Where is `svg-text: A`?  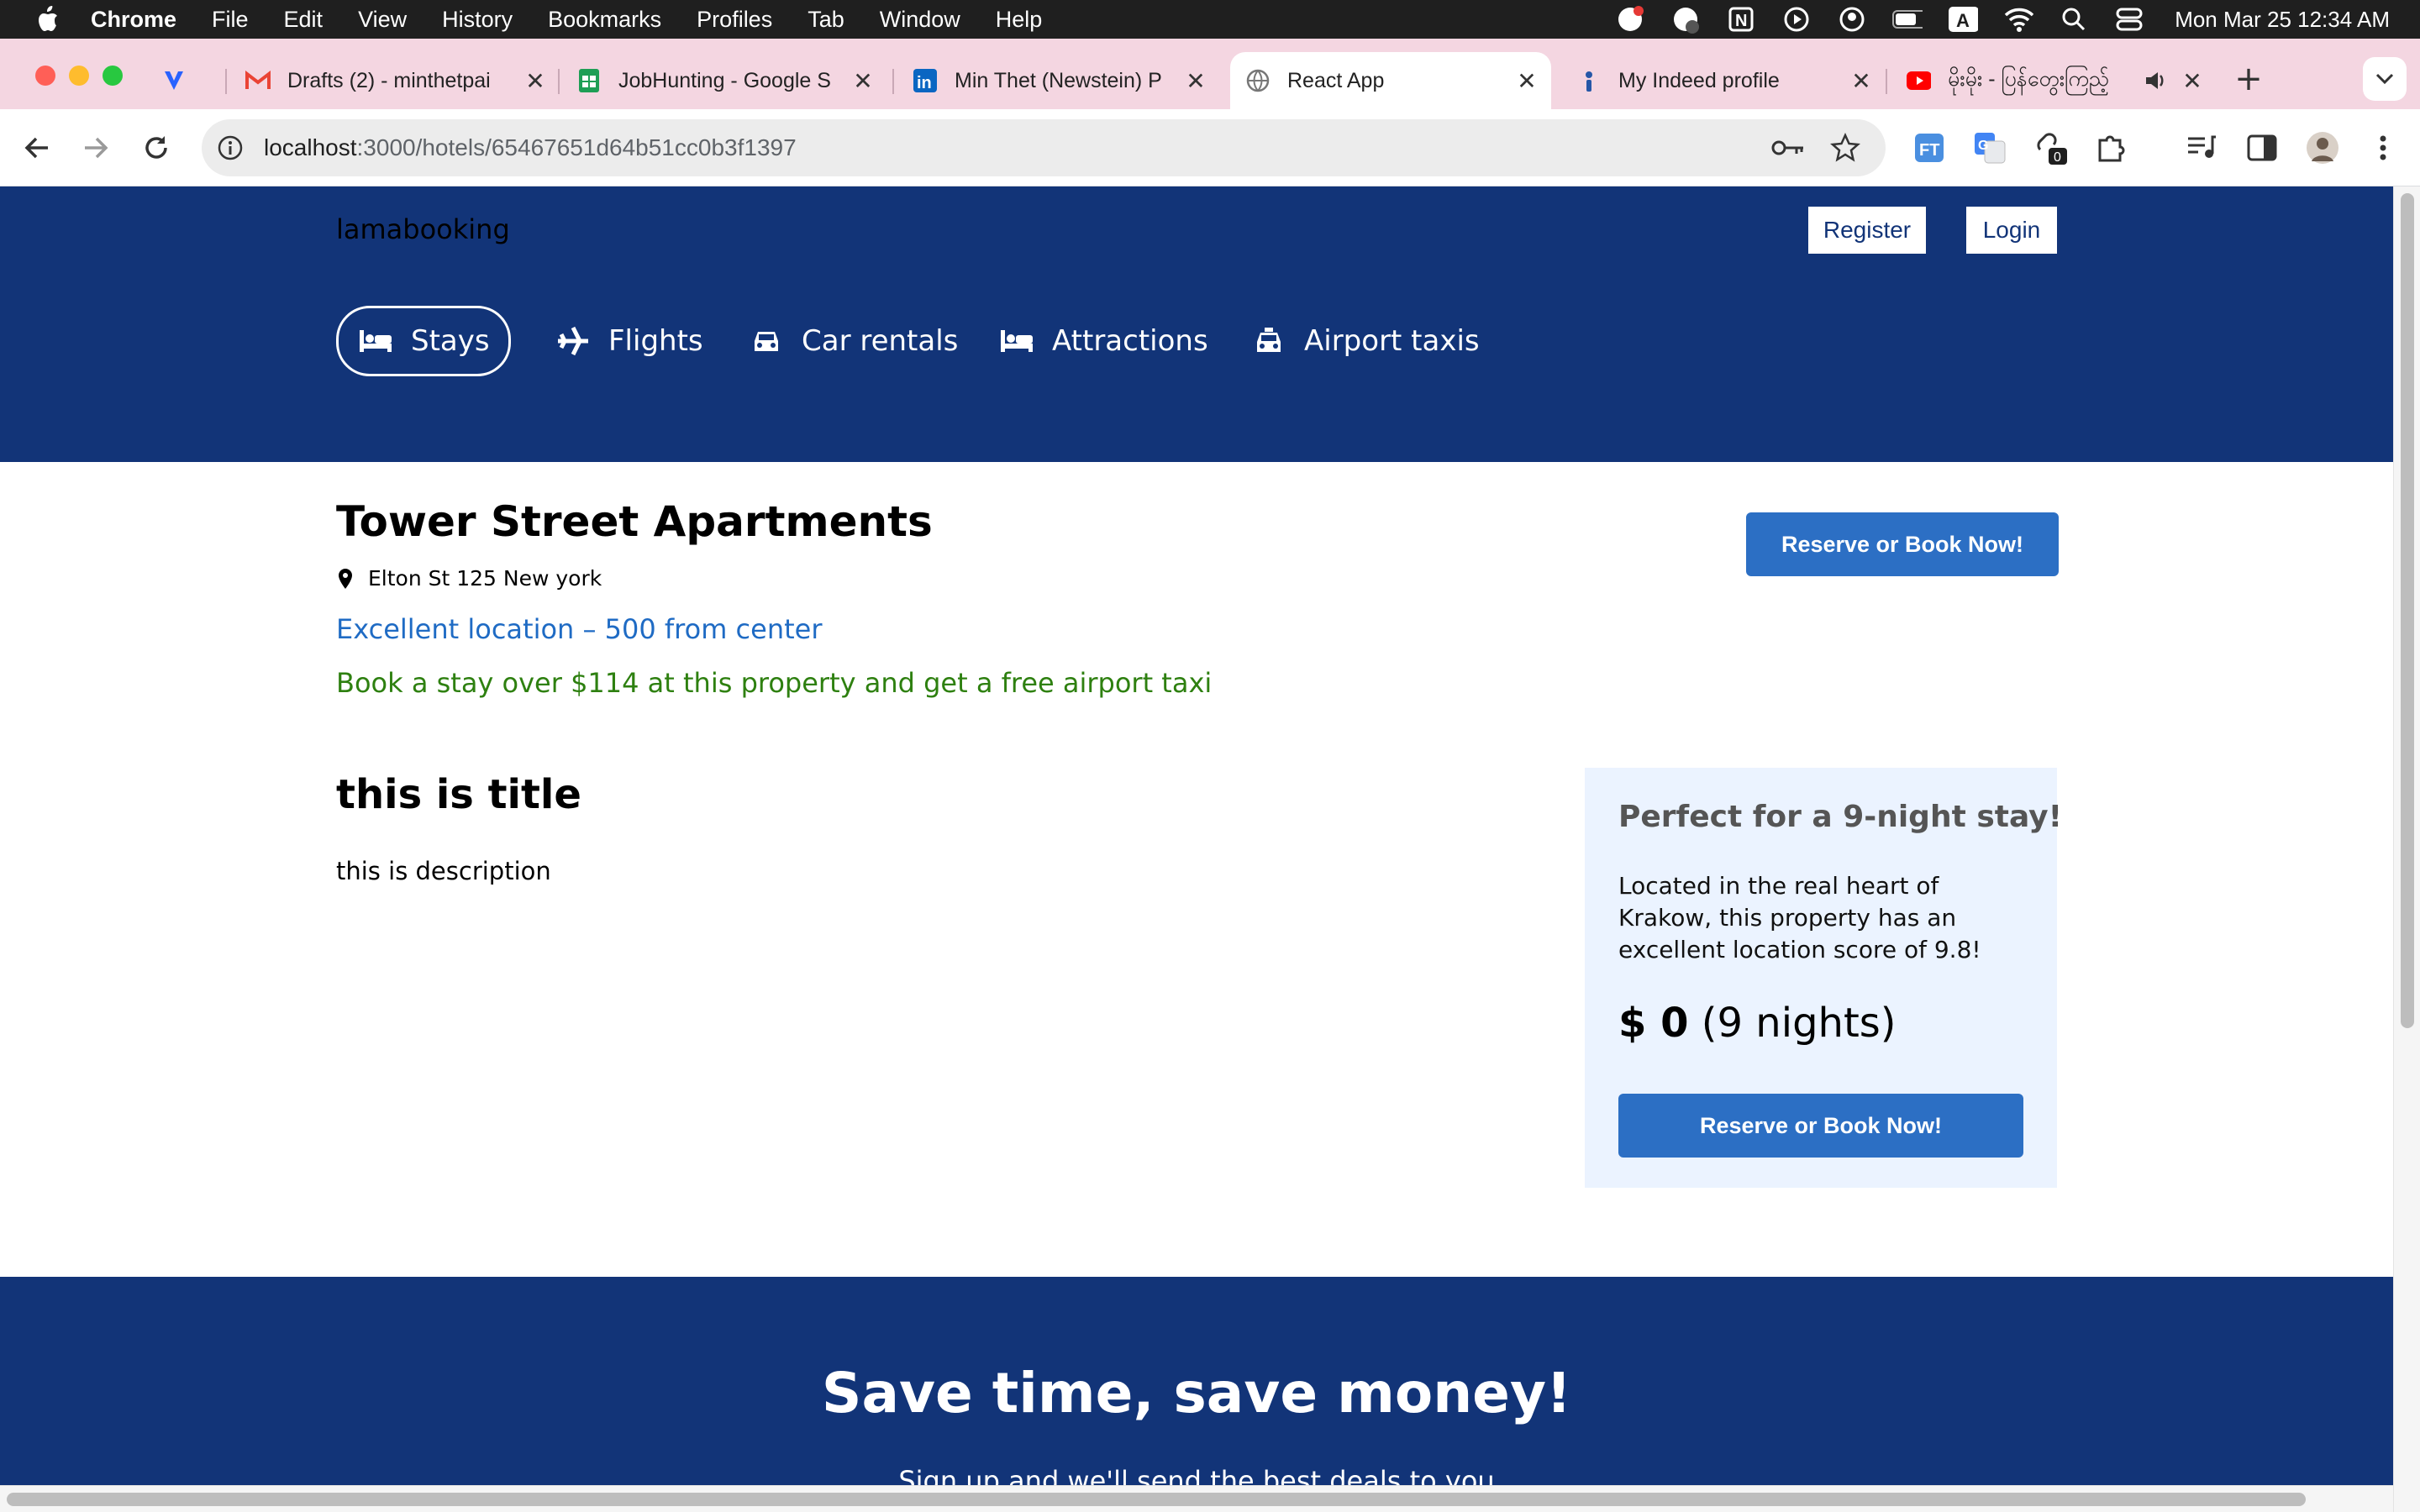
svg-text: A is located at coordinates (1963, 20).